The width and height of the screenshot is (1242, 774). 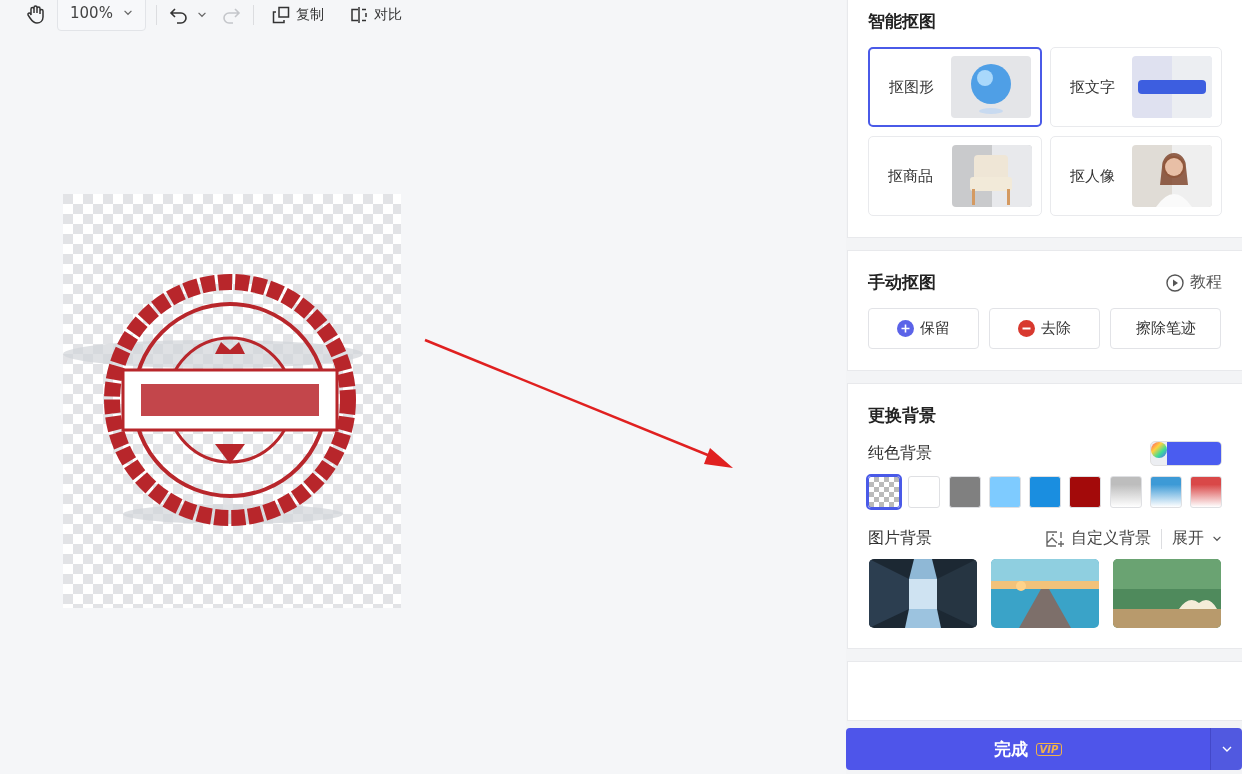 What do you see at coordinates (1136, 87) in the screenshot?
I see `cutout-option: 抠文字` at bounding box center [1136, 87].